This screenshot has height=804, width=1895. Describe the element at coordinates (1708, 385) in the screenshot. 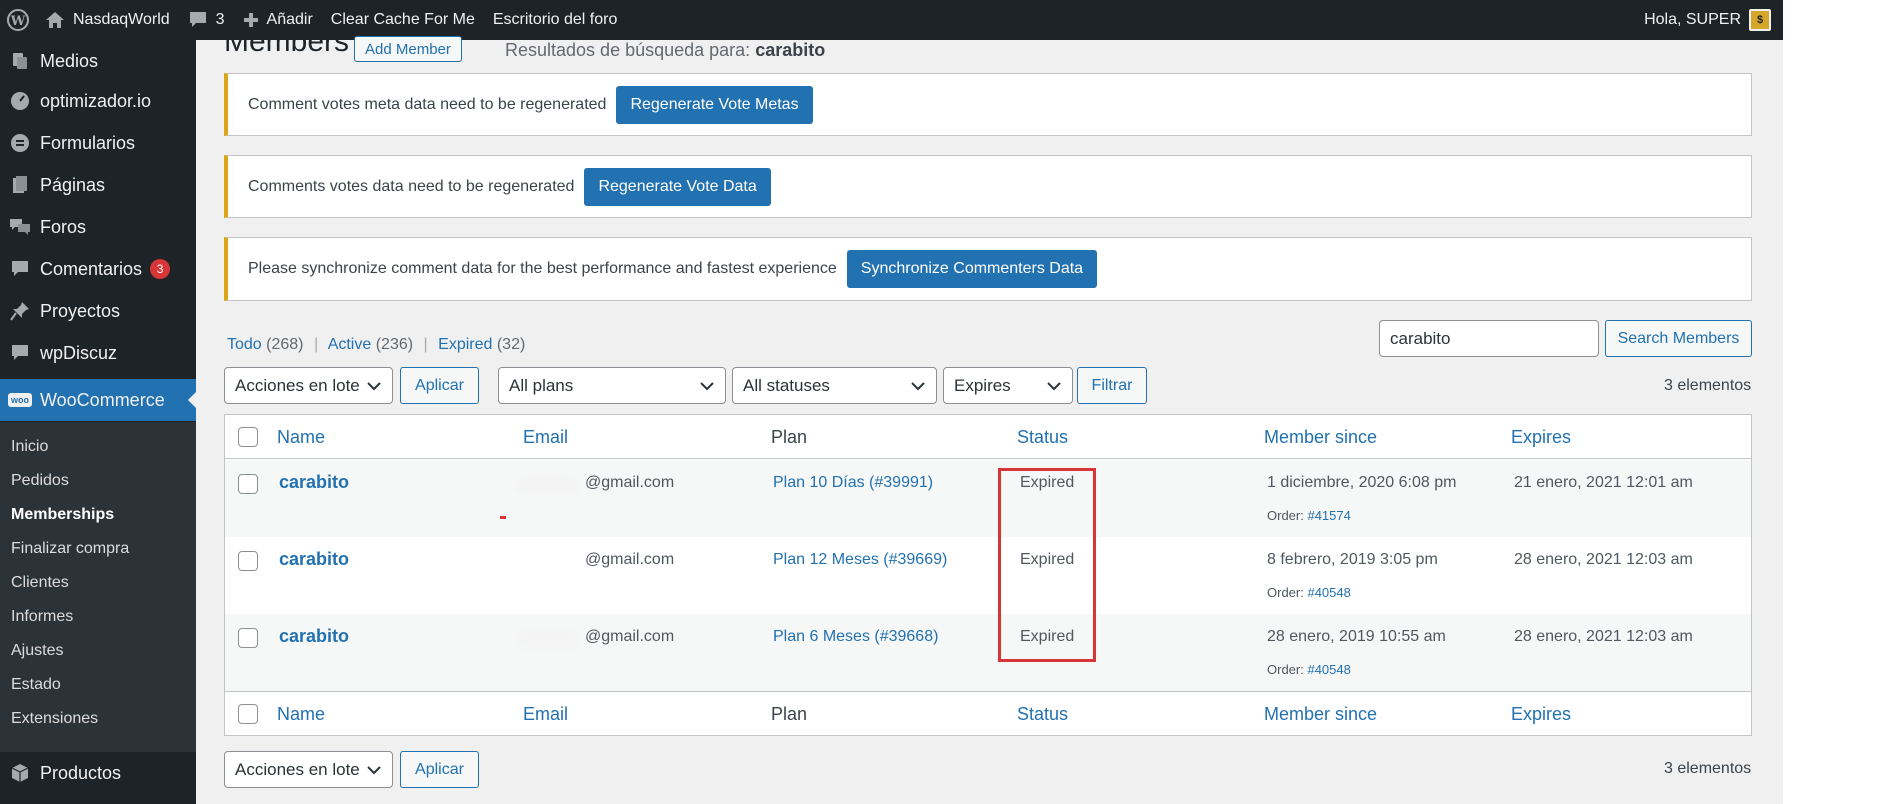

I see `items-count-top: 3 elementos` at that location.